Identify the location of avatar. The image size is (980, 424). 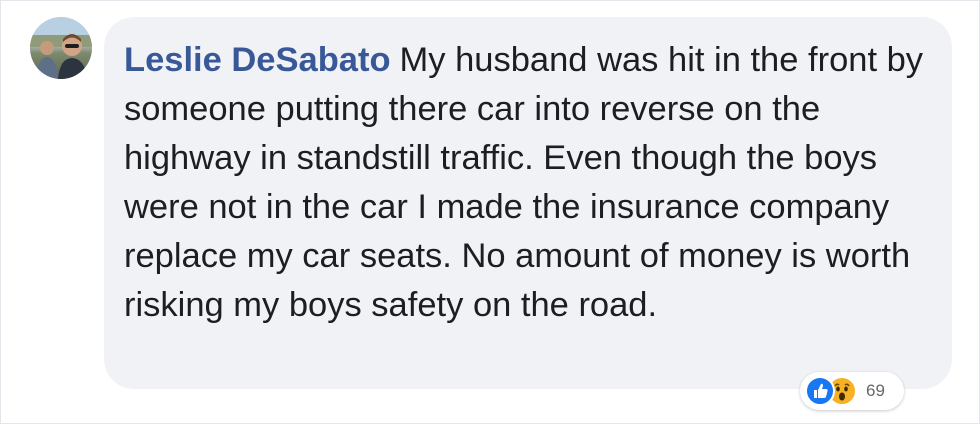
(61, 48).